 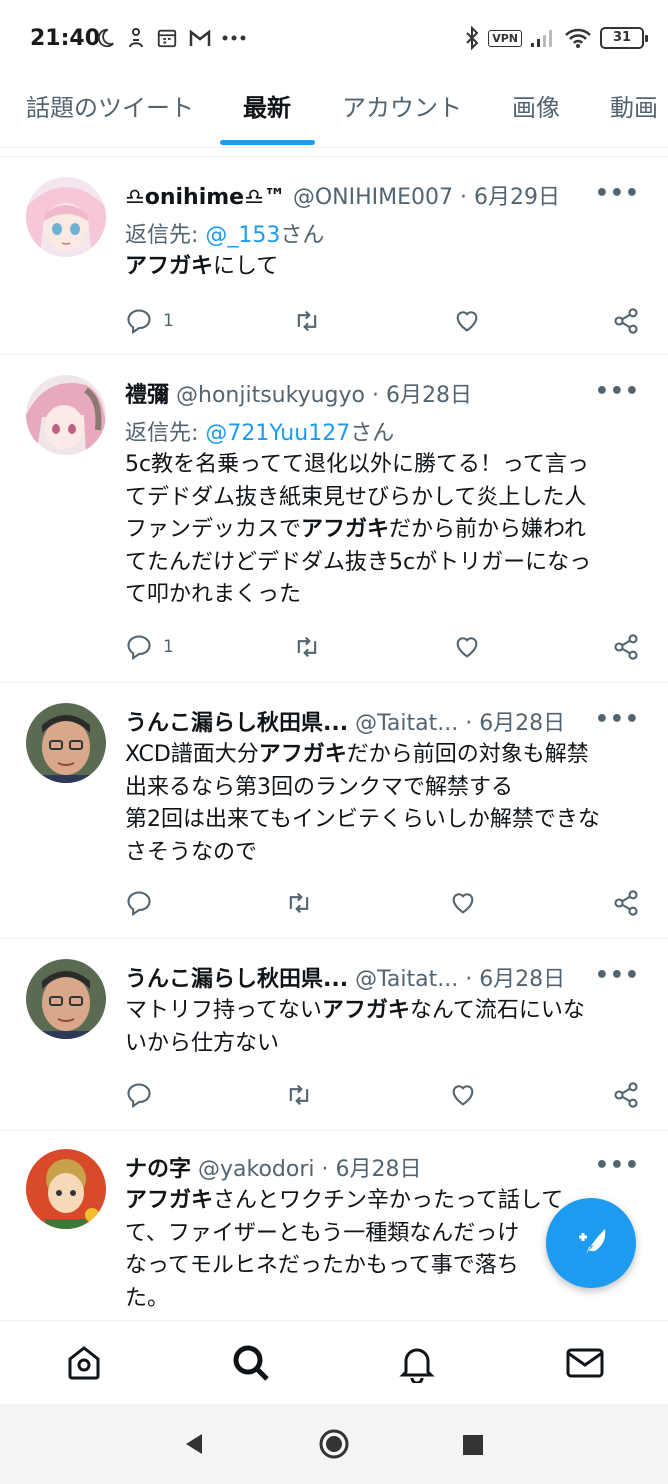 I want to click on tweet-text-line: た。, so click(x=147, y=1298).